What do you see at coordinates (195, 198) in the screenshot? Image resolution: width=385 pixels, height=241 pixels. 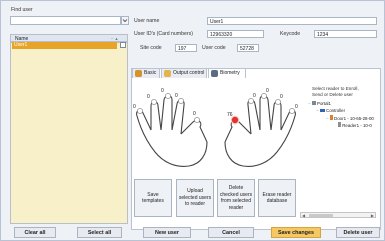 I see `upload-users-button: Upload selected users to reader` at bounding box center [195, 198].